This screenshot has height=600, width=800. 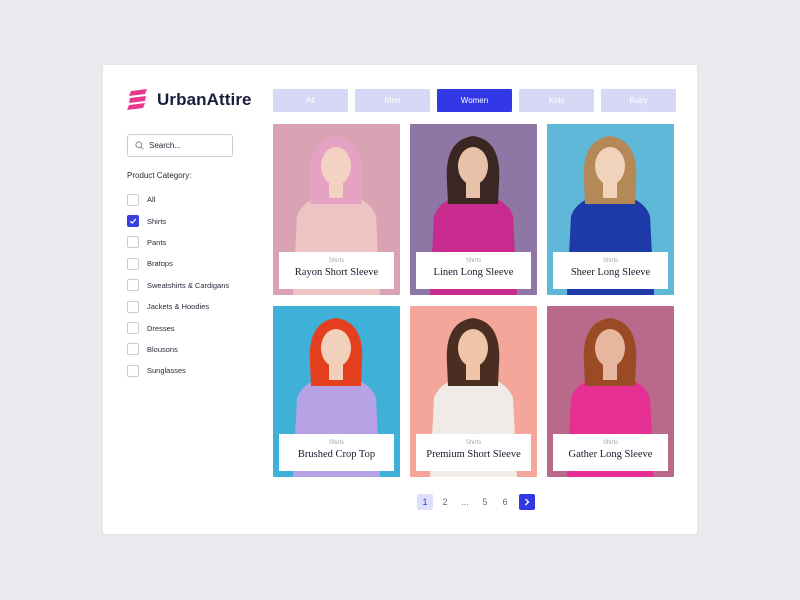 What do you see at coordinates (473, 209) in the screenshot?
I see `product-card: Shirts Linen Long Sleeve` at bounding box center [473, 209].